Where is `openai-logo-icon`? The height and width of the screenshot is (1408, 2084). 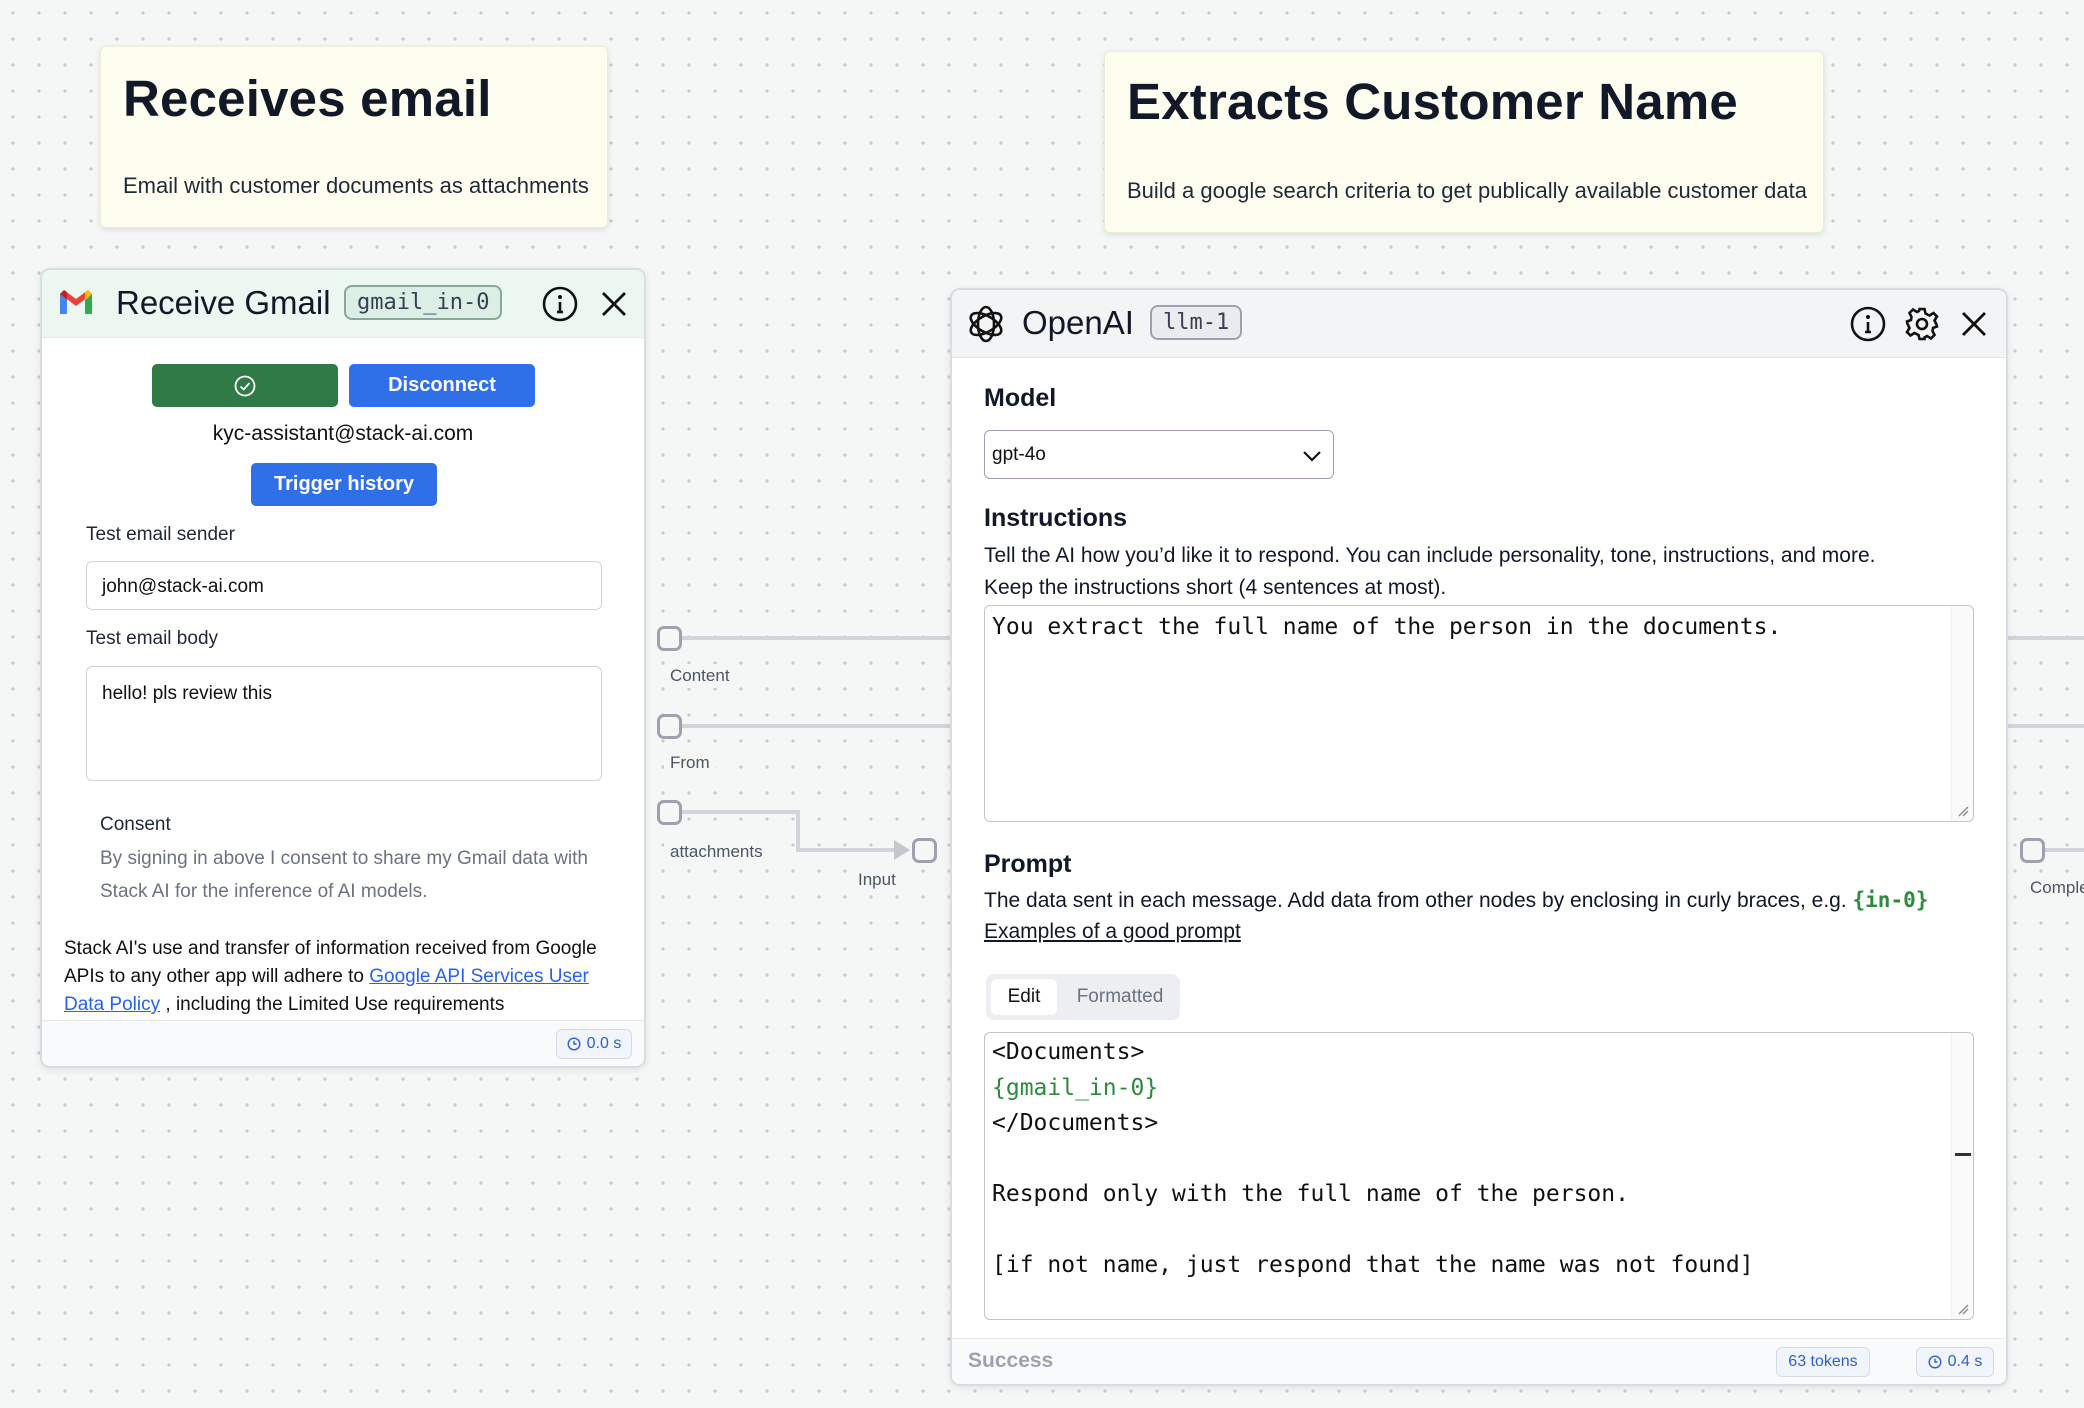
openai-logo-icon is located at coordinates (986, 326).